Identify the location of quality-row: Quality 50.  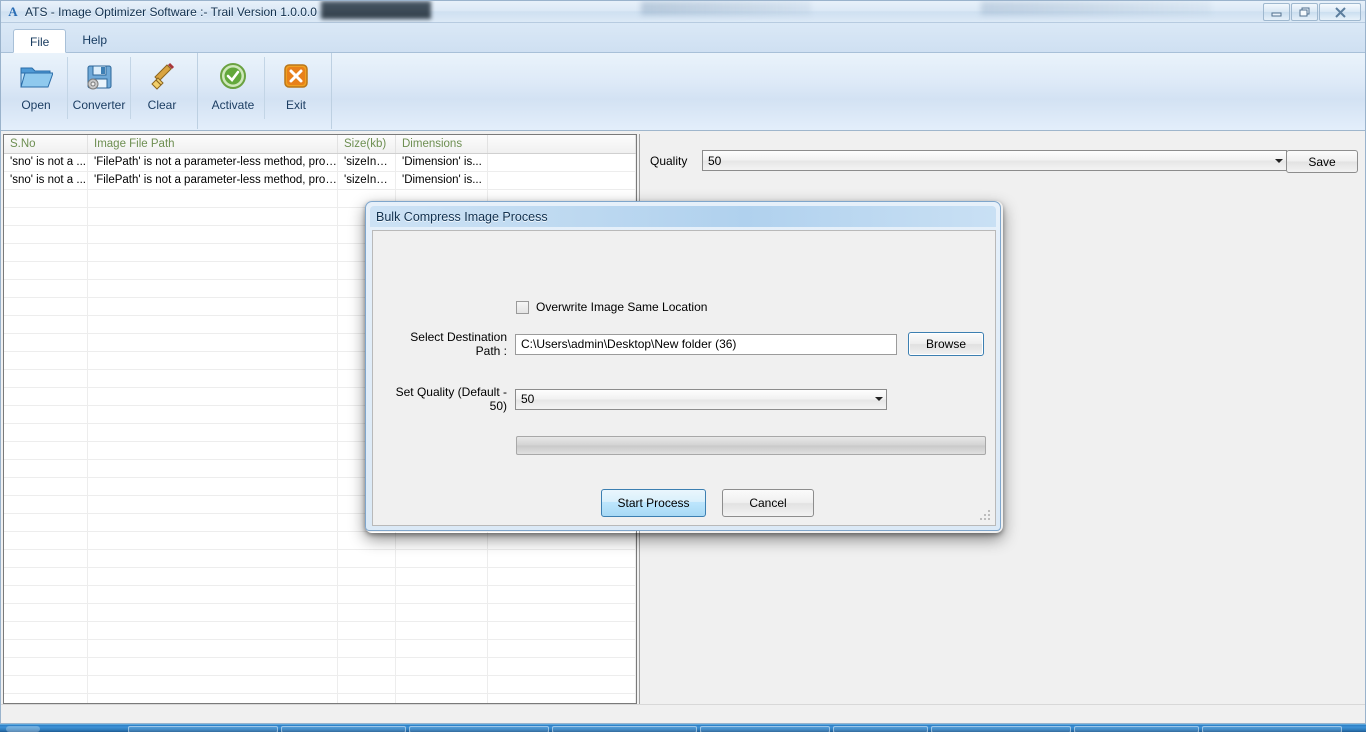
(968, 160).